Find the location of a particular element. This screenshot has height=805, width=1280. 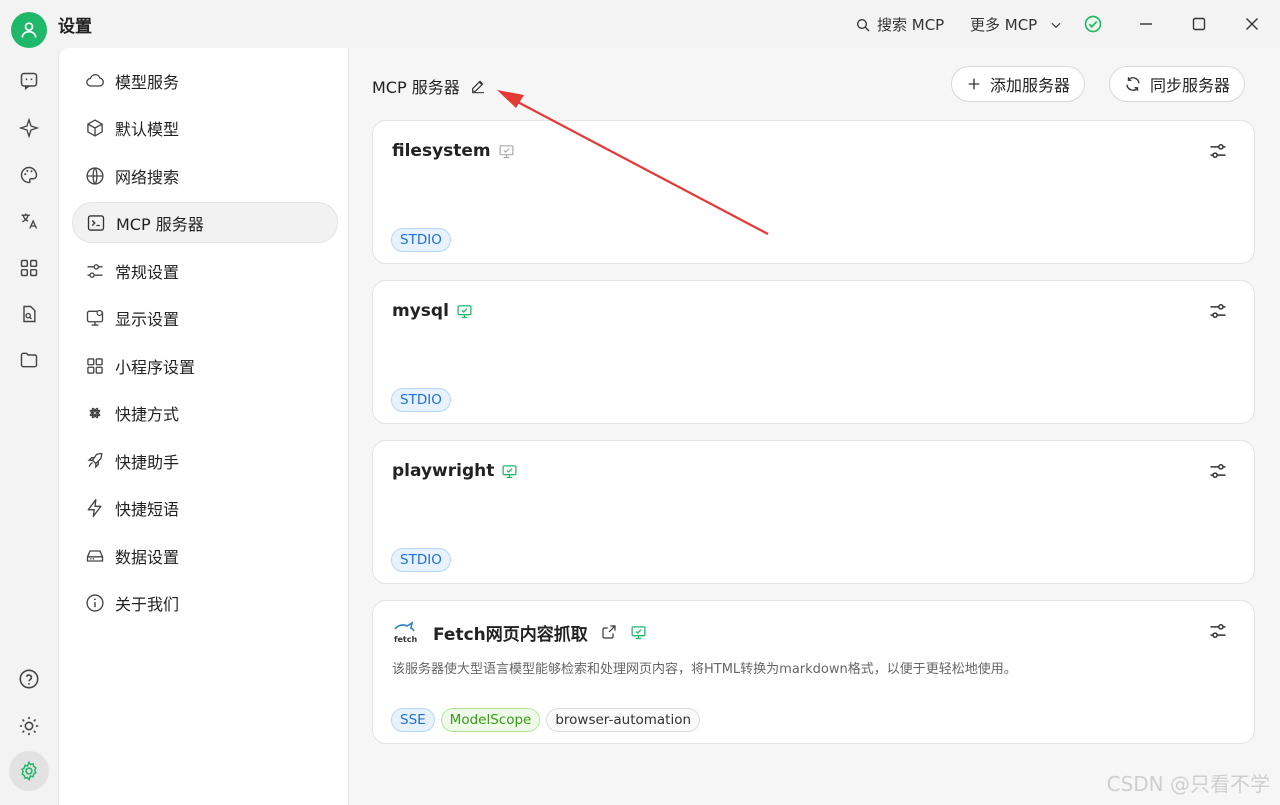

menu-item-label: 模型服务 is located at coordinates (147, 82).